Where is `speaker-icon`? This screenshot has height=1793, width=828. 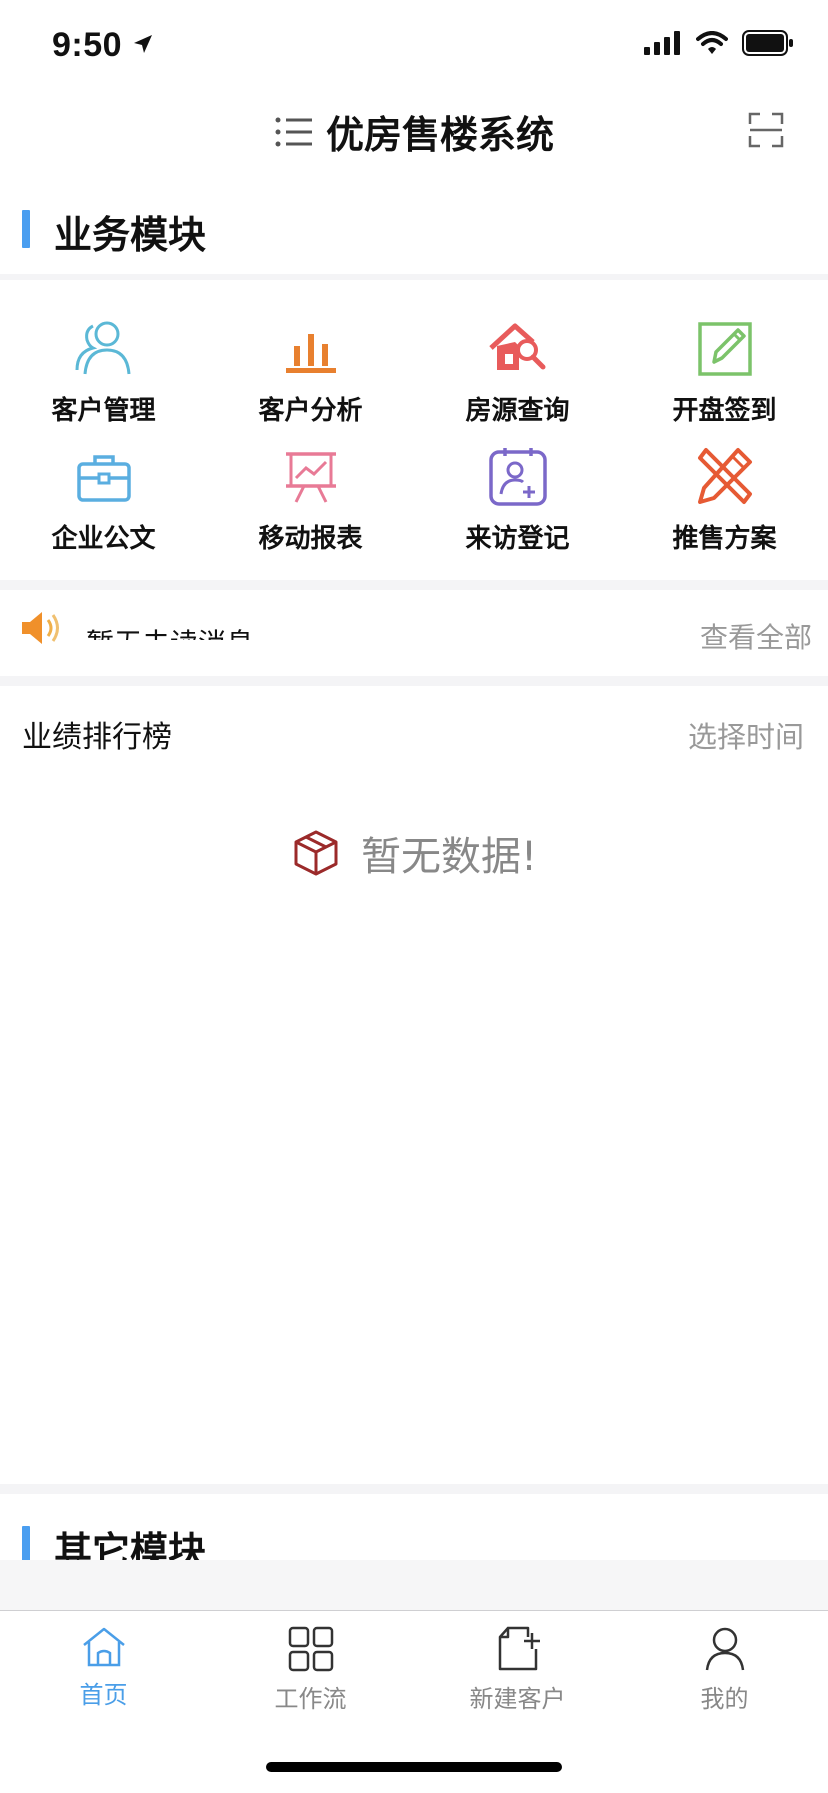 speaker-icon is located at coordinates (40, 628).